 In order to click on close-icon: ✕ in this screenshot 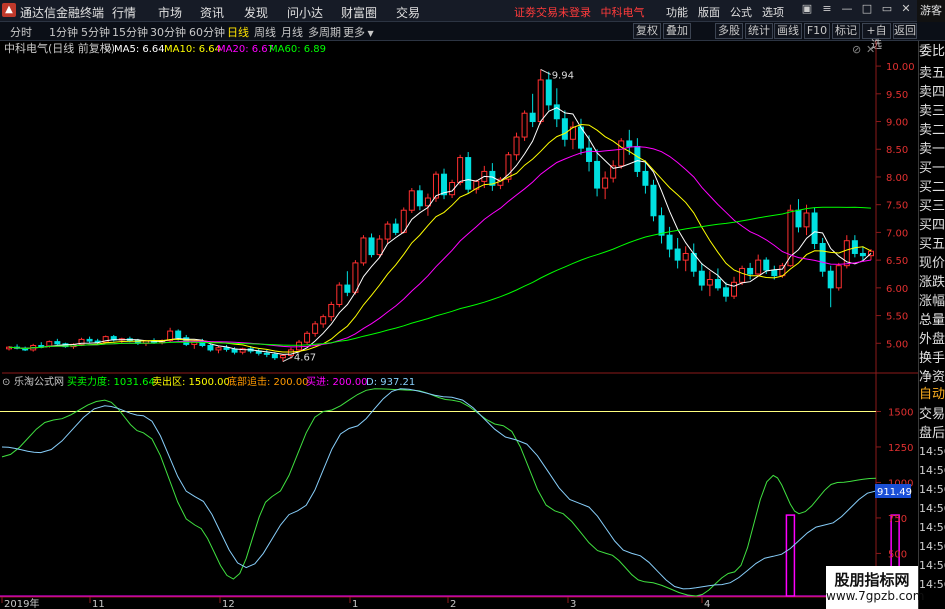, I will do `click(906, 10)`.